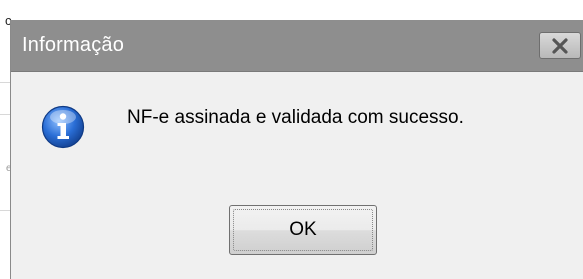 The width and height of the screenshot is (583, 279). I want to click on info-icon, so click(63, 127).